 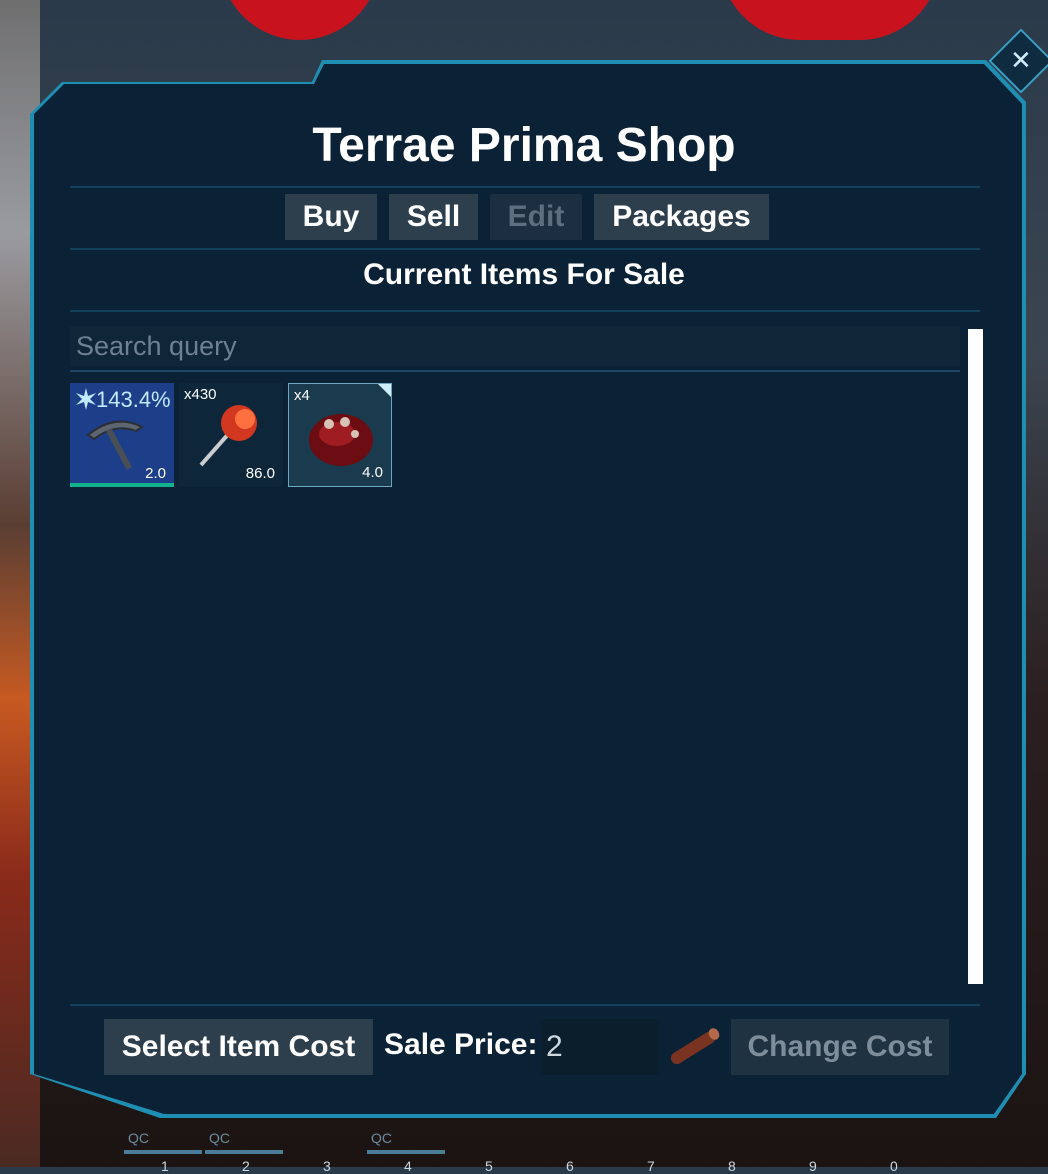 I want to click on sale-price-input, so click(x=600, y=1047).